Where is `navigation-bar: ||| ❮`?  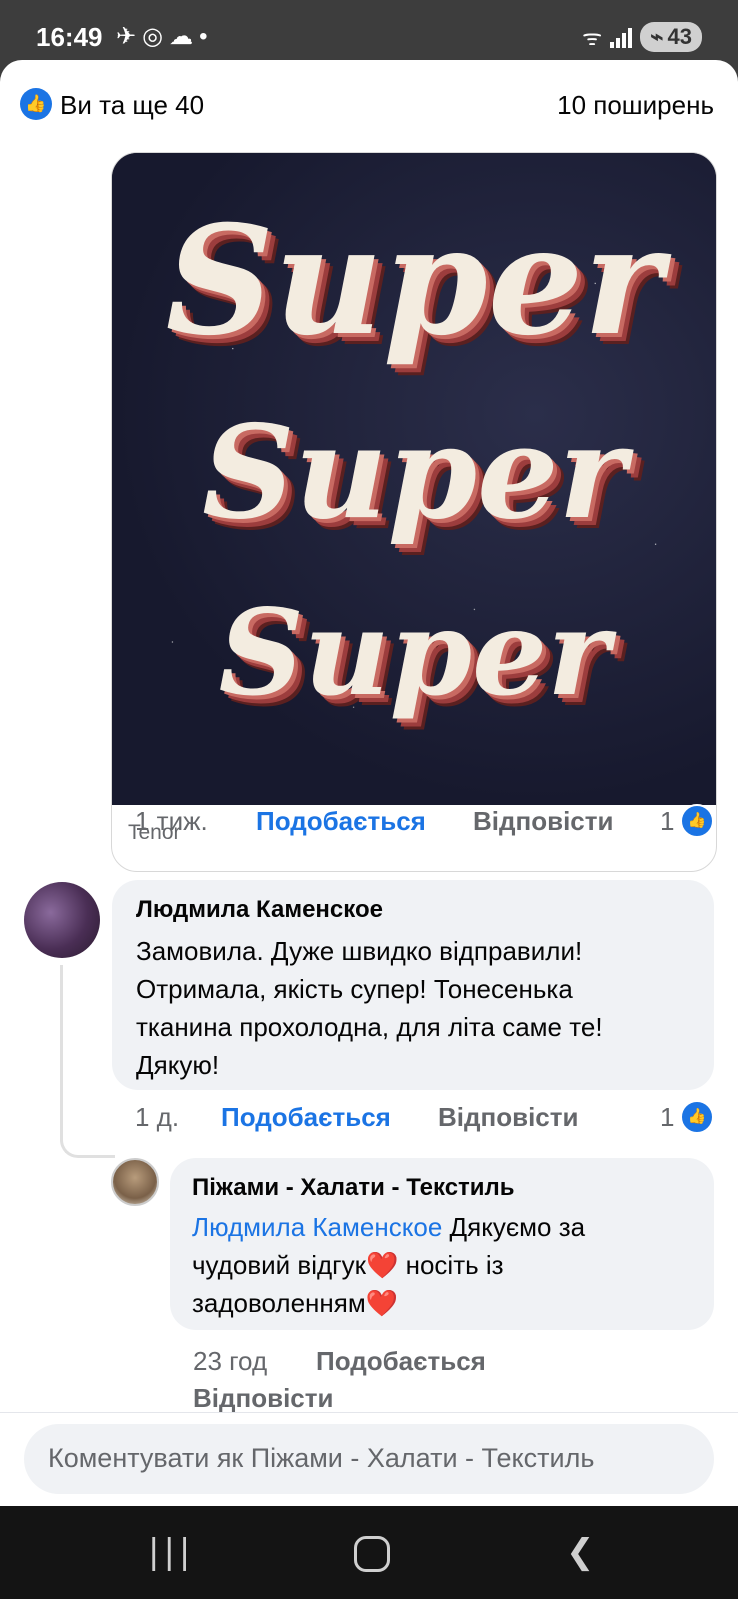 navigation-bar: ||| ❮ is located at coordinates (369, 1552).